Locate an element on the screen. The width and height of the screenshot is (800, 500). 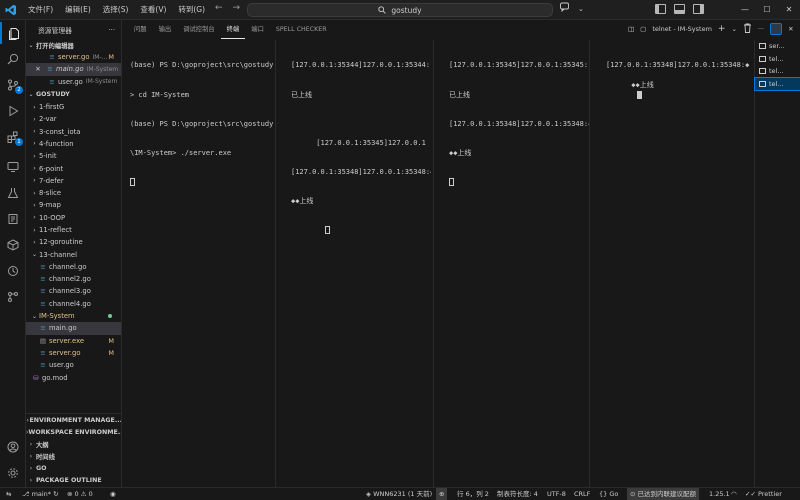
back-arrow-icon: ← is located at coordinates (219, 8).